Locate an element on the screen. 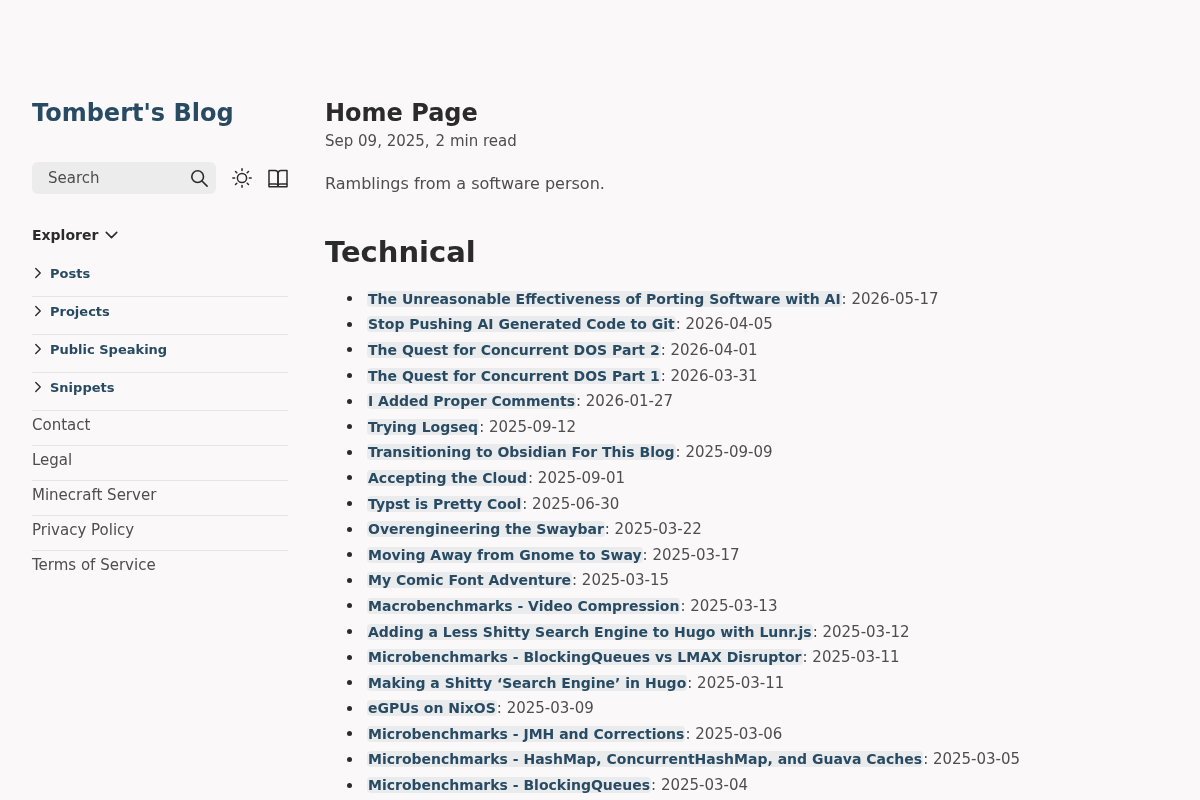 The height and width of the screenshot is (800, 1200). post-entry: Microbenchmarks - JMH and Corrections: 2025-03-06 is located at coordinates (575, 734).